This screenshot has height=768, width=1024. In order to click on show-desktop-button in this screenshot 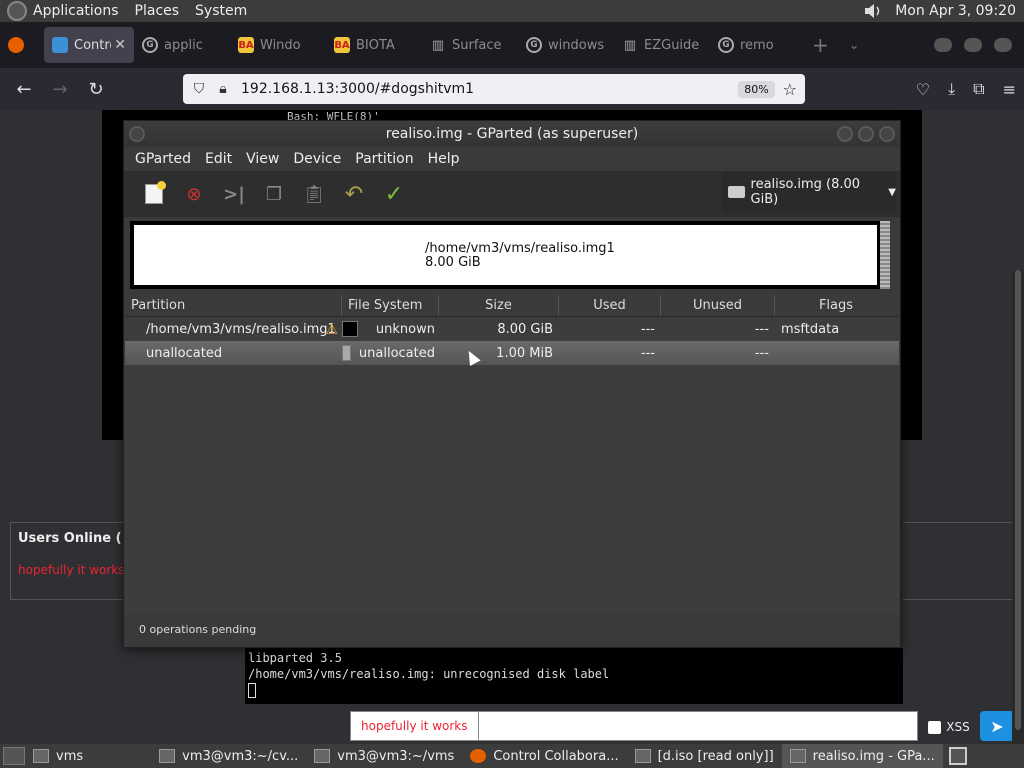, I will do `click(14, 756)`.